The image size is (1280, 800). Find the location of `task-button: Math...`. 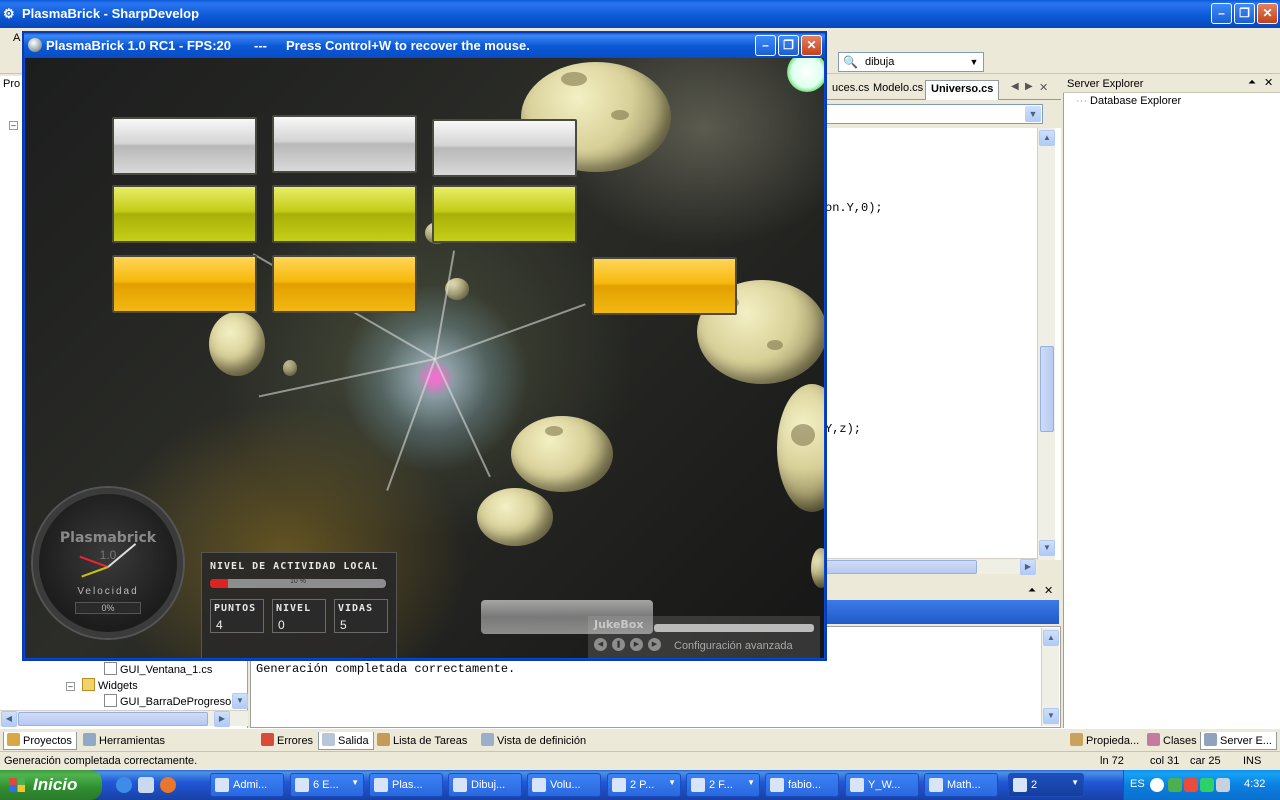

task-button: Math... is located at coordinates (961, 785).